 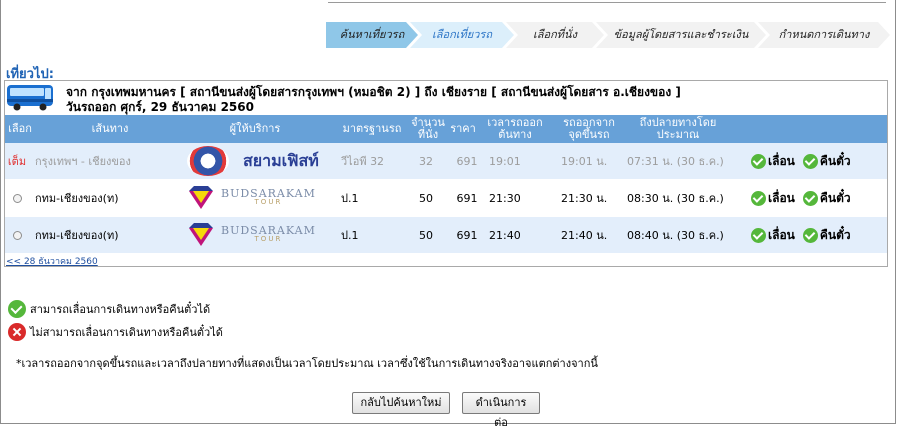 I want to click on header-standard: มาตรฐานรถ, so click(x=372, y=128).